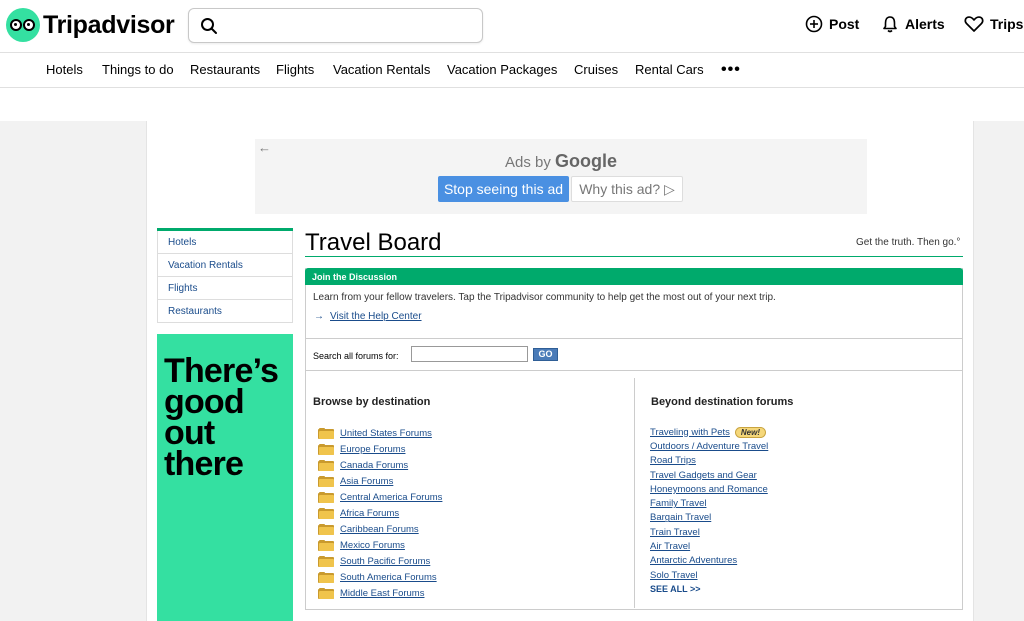 The image size is (1024, 621). Describe the element at coordinates (350, 26) in the screenshot. I see `search-input` at that location.